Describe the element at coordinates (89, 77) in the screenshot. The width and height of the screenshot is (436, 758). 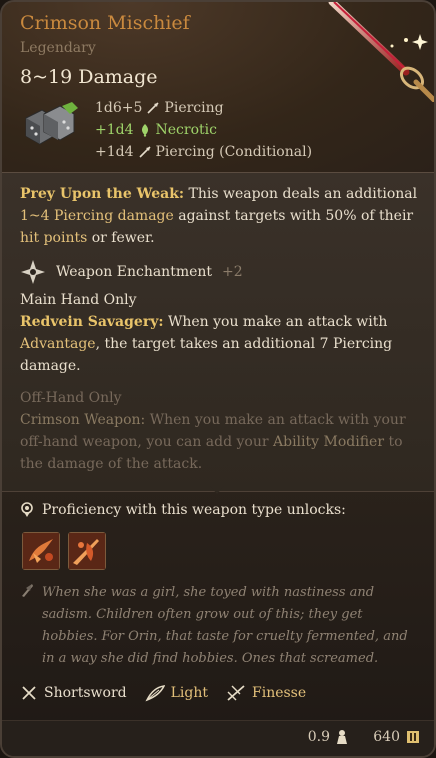
I see `damage-range: 8~19 Damage` at that location.